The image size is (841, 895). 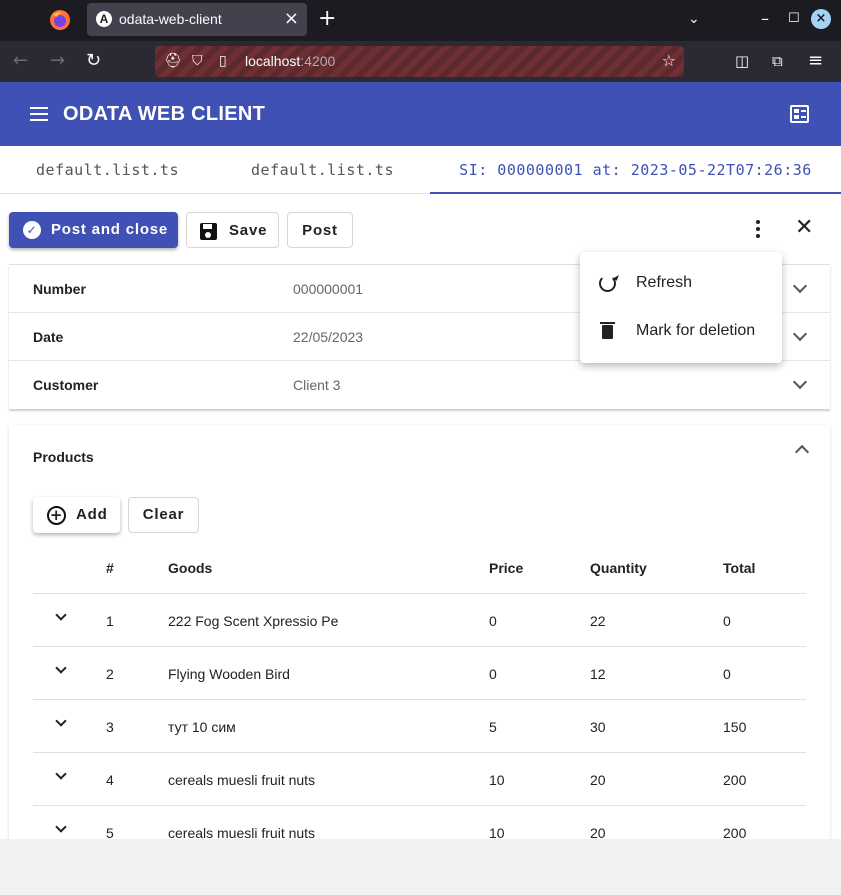 I want to click on more-actions-menu: Refresh Mark for deletion, so click(x=681, y=307).